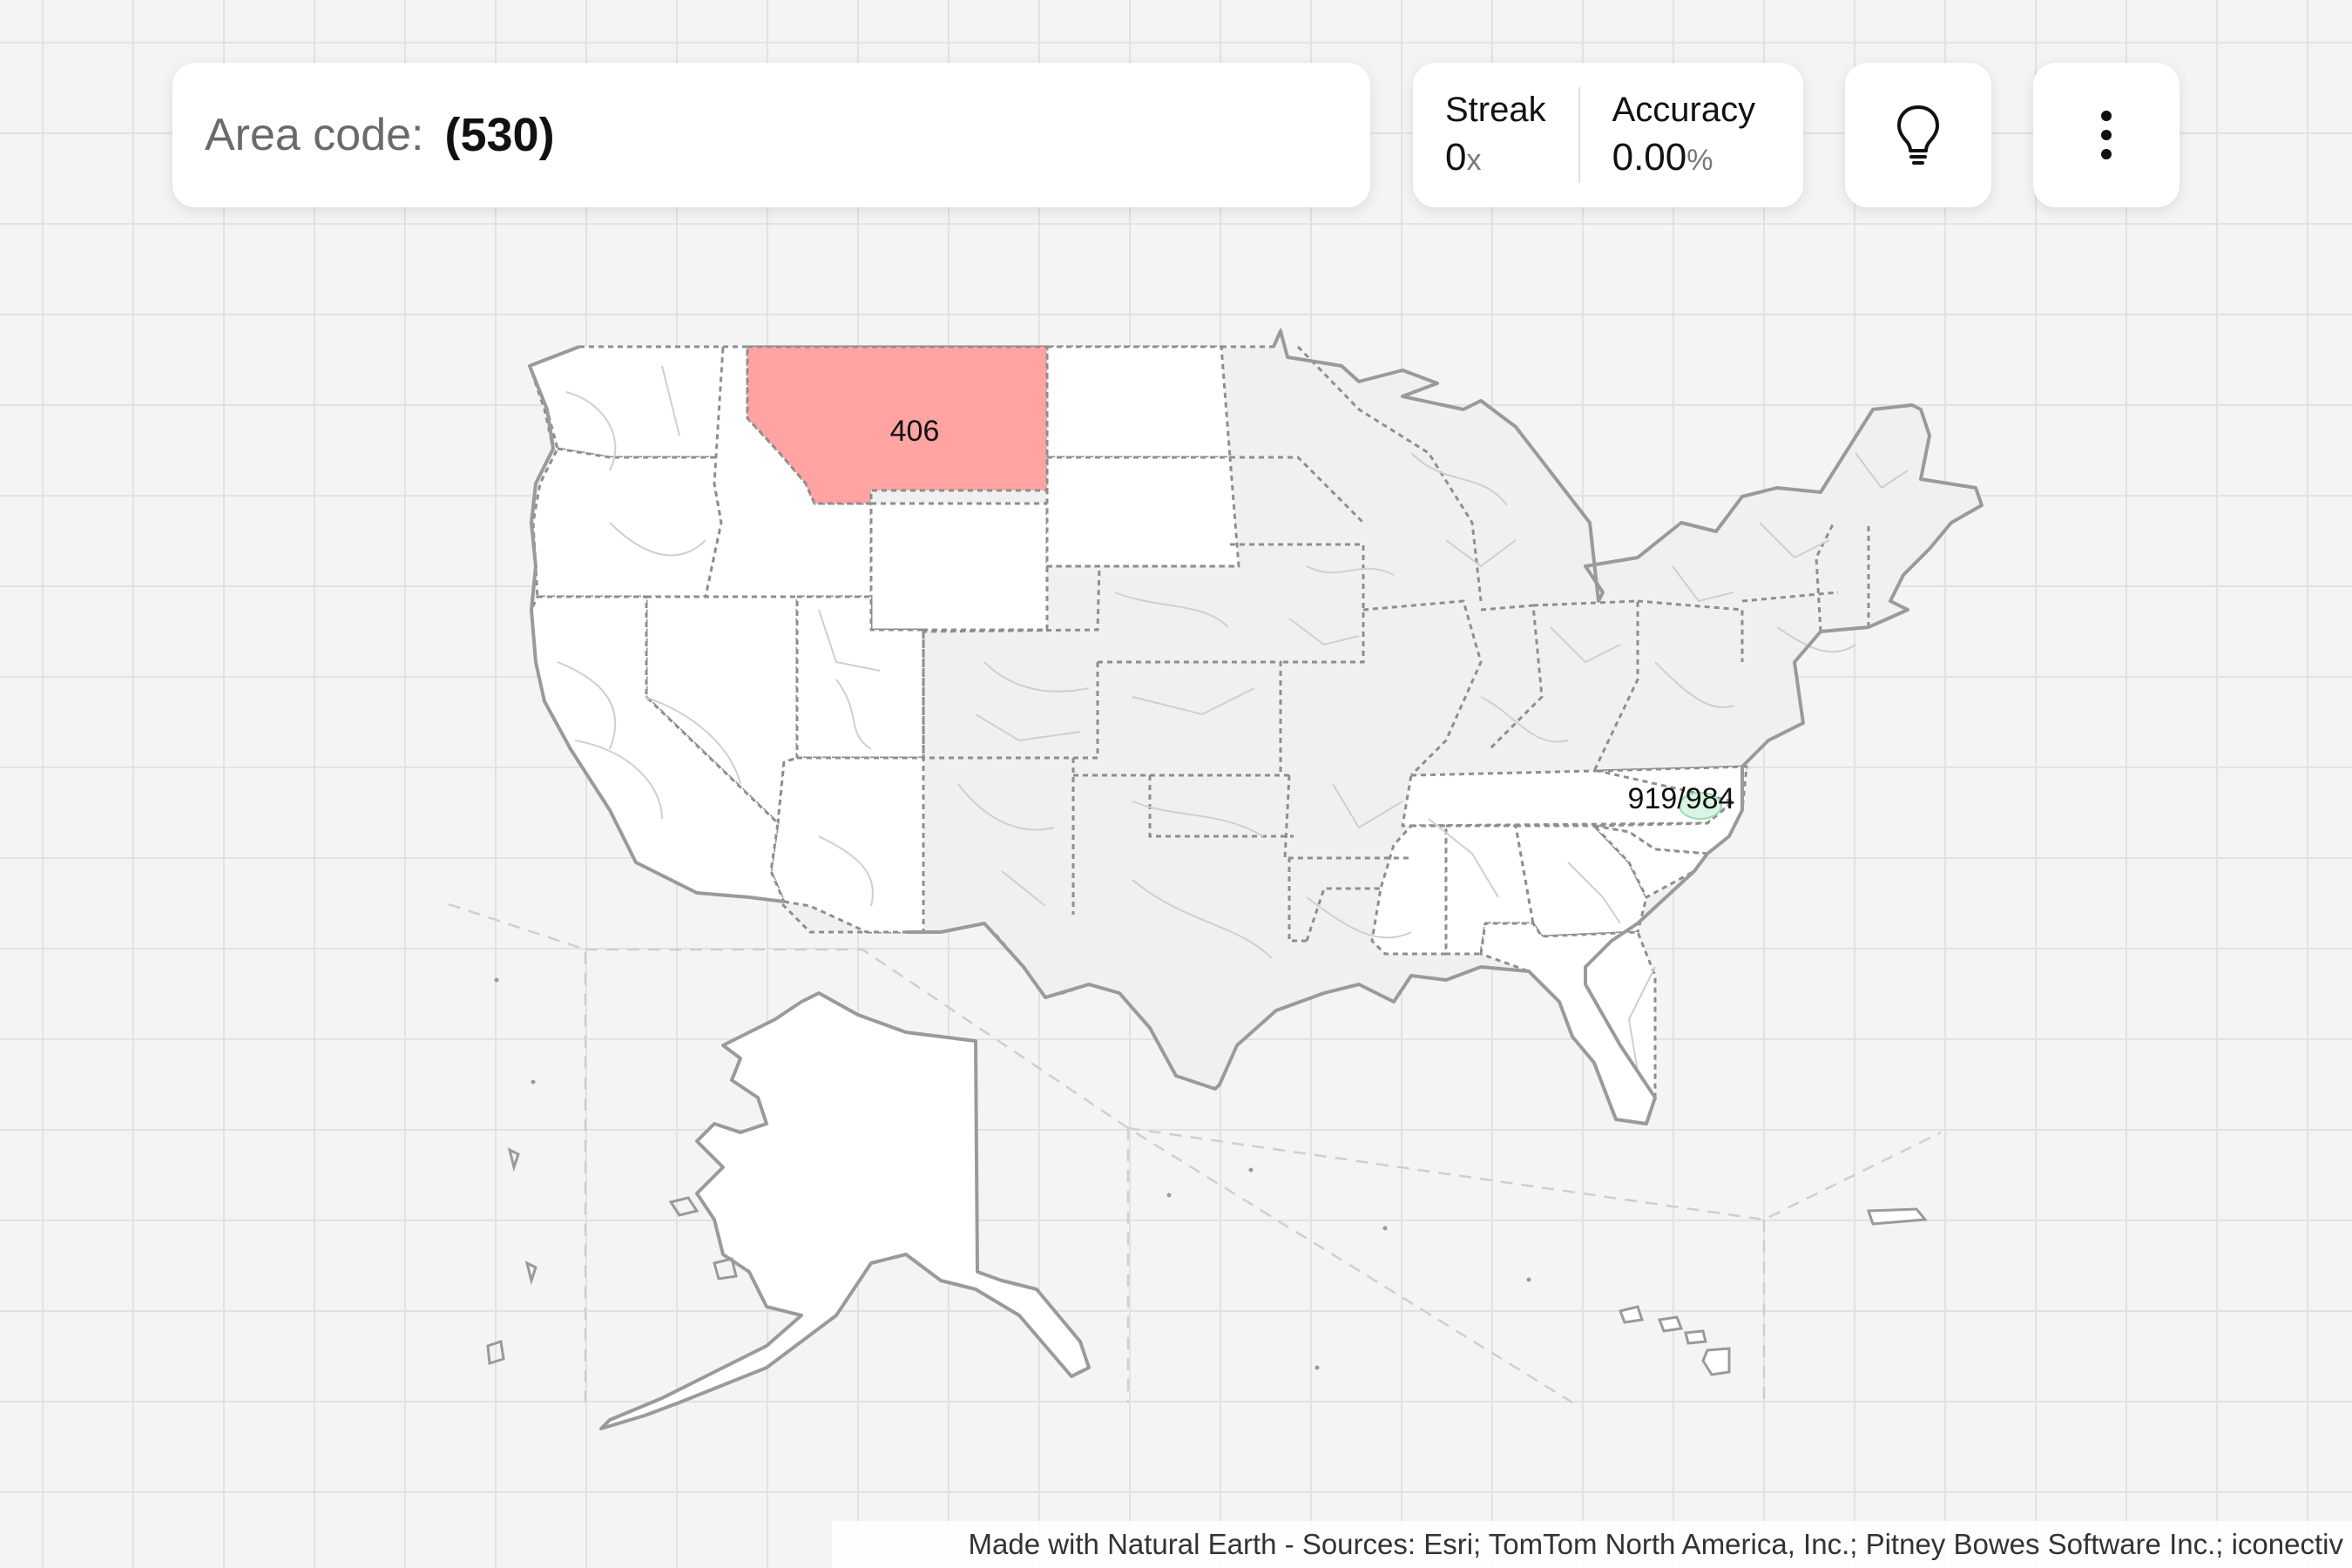 This screenshot has height=1568, width=2352. Describe the element at coordinates (1496, 110) in the screenshot. I see `streak-label: Streak` at that location.